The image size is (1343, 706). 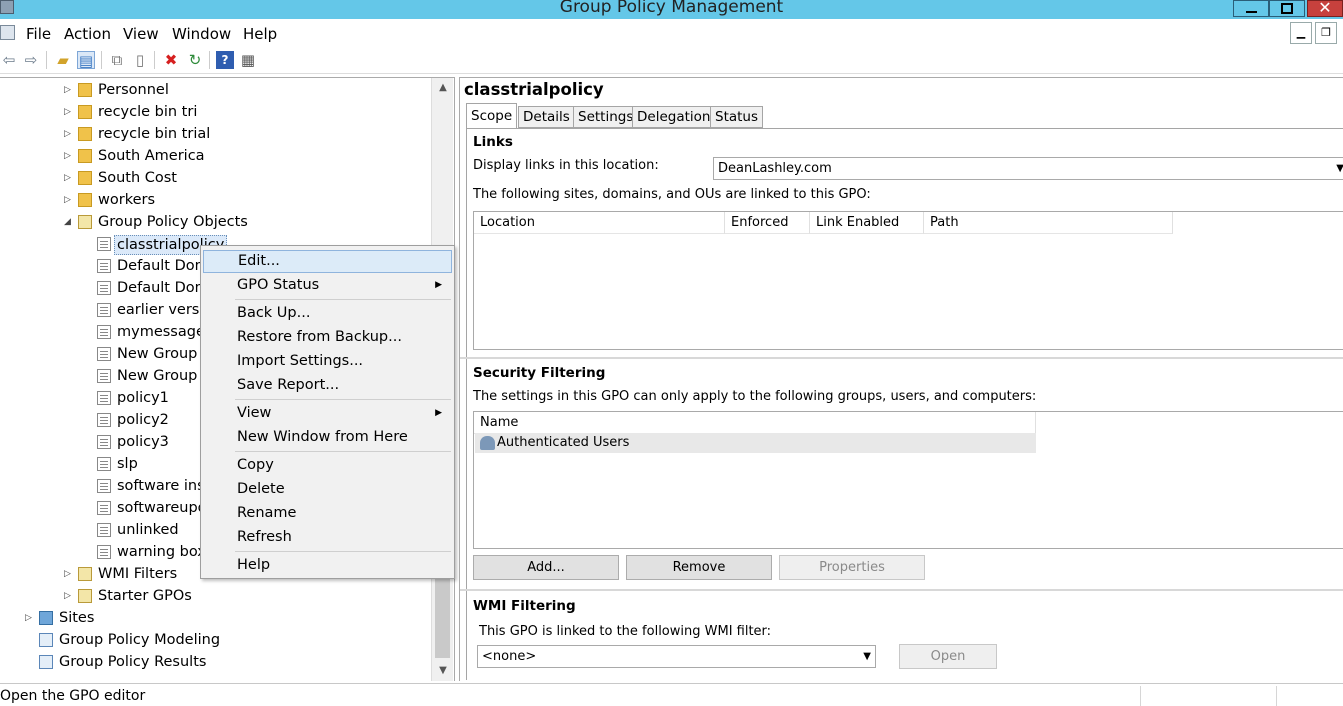 I want to click on wmi-filter-select: <none> ▼, so click(x=676, y=656).